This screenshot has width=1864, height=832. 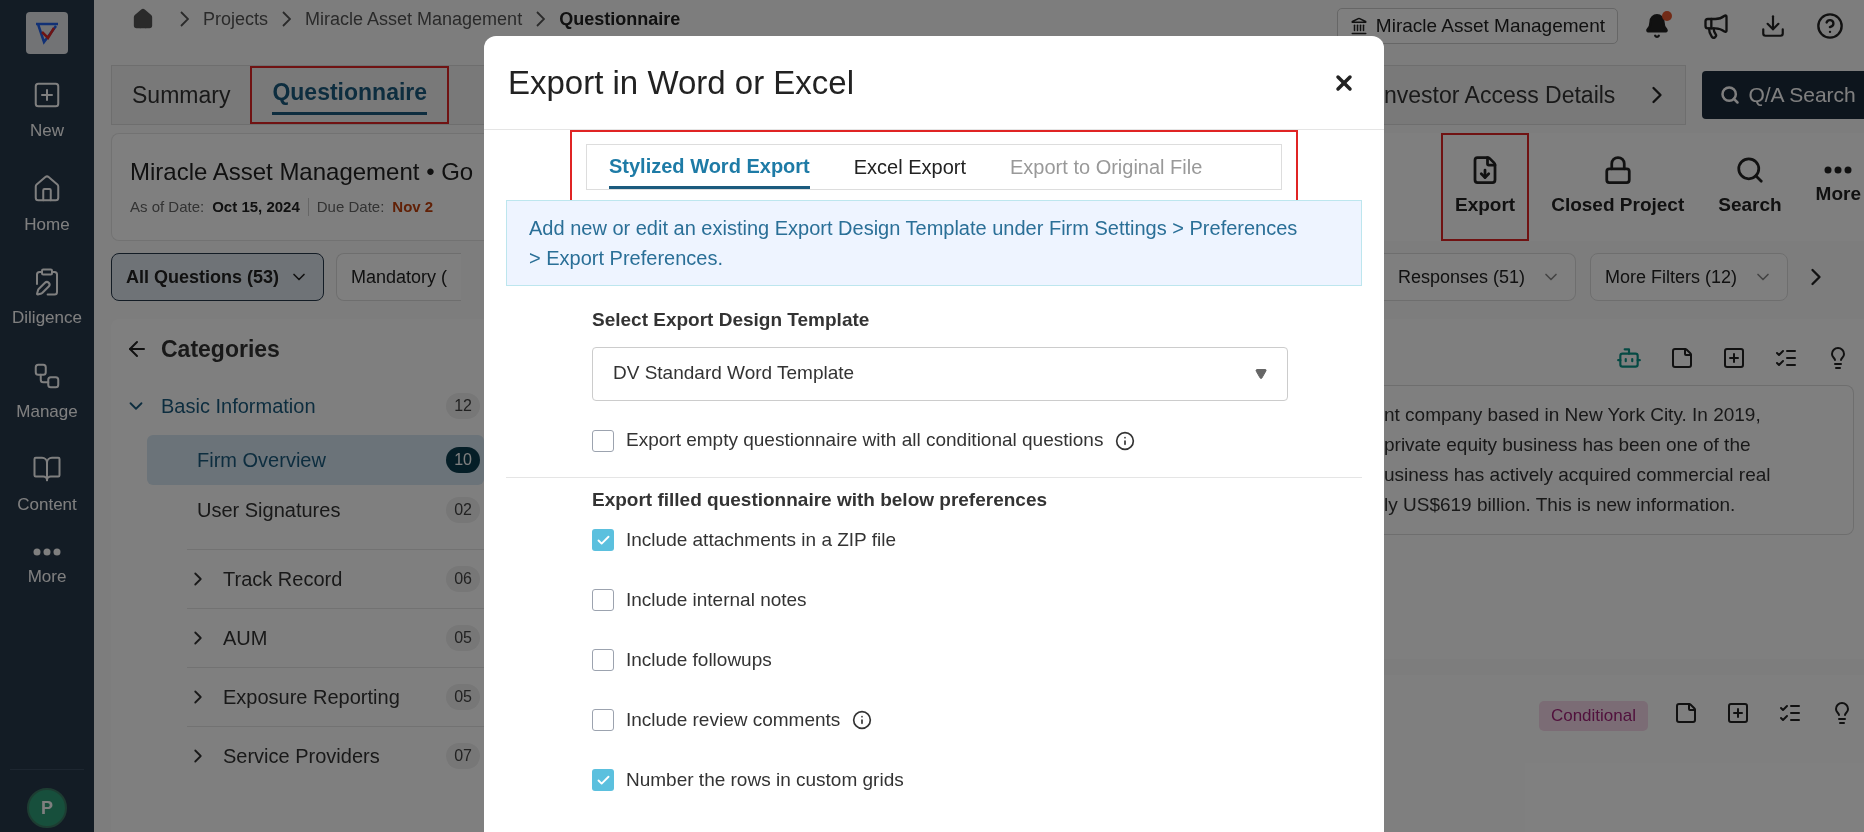 What do you see at coordinates (335, 638) in the screenshot?
I see `category-item: AUM 05` at bounding box center [335, 638].